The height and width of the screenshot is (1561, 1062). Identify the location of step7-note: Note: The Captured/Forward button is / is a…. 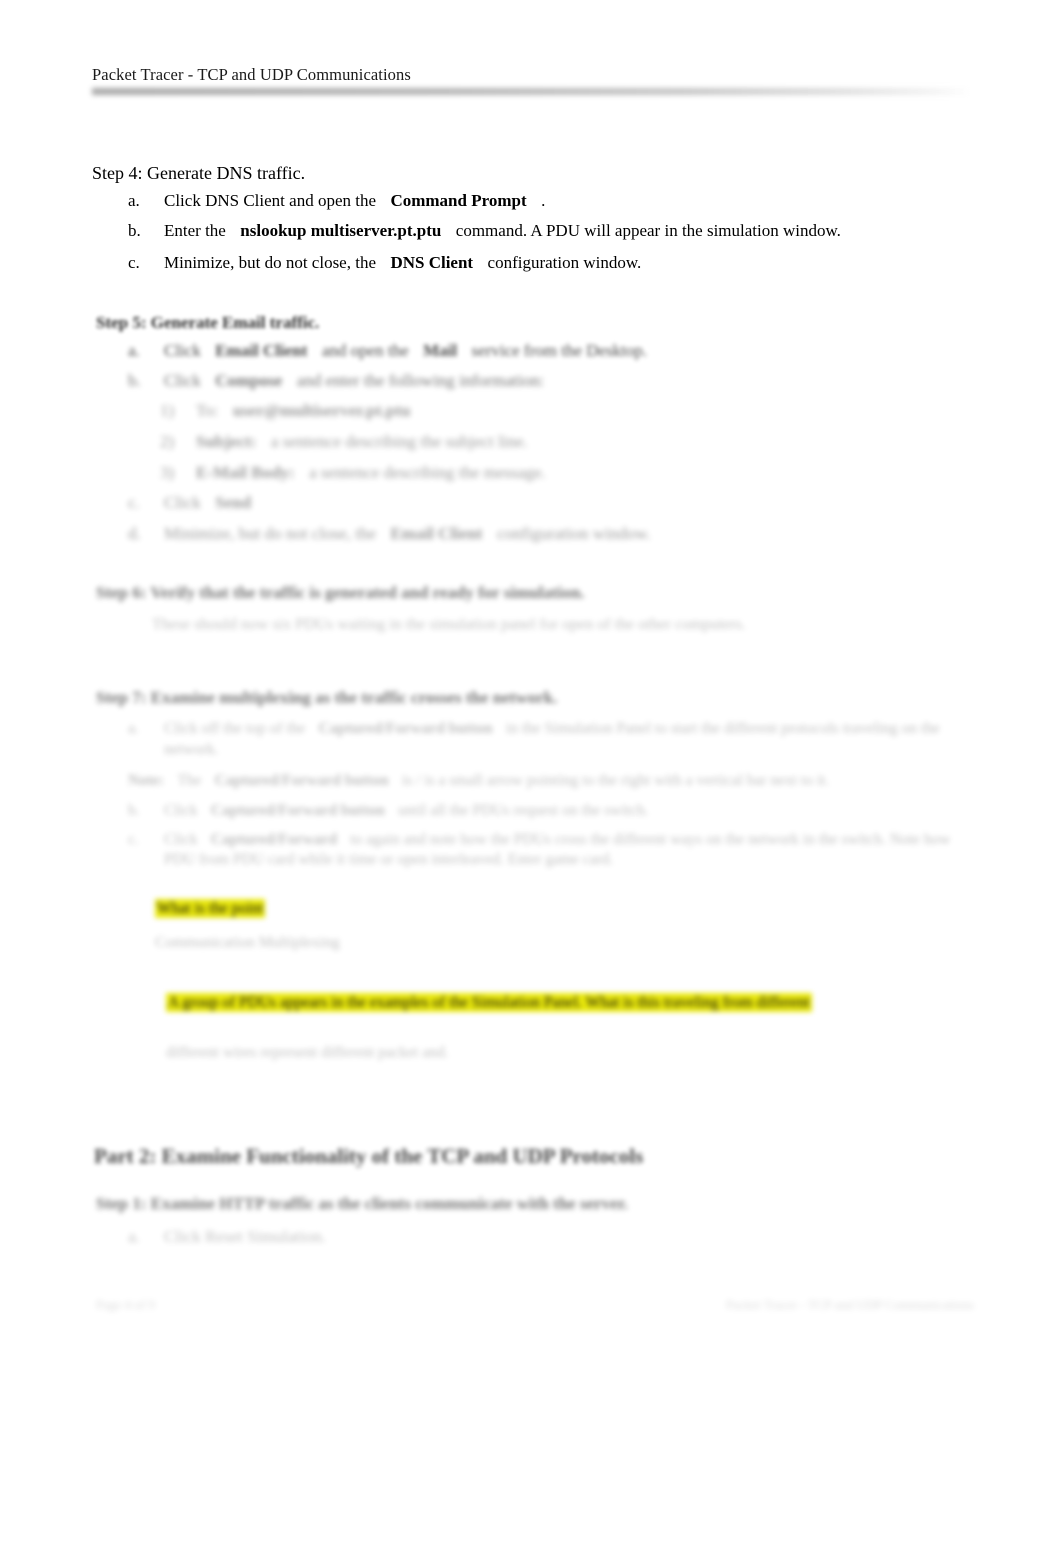
(479, 780).